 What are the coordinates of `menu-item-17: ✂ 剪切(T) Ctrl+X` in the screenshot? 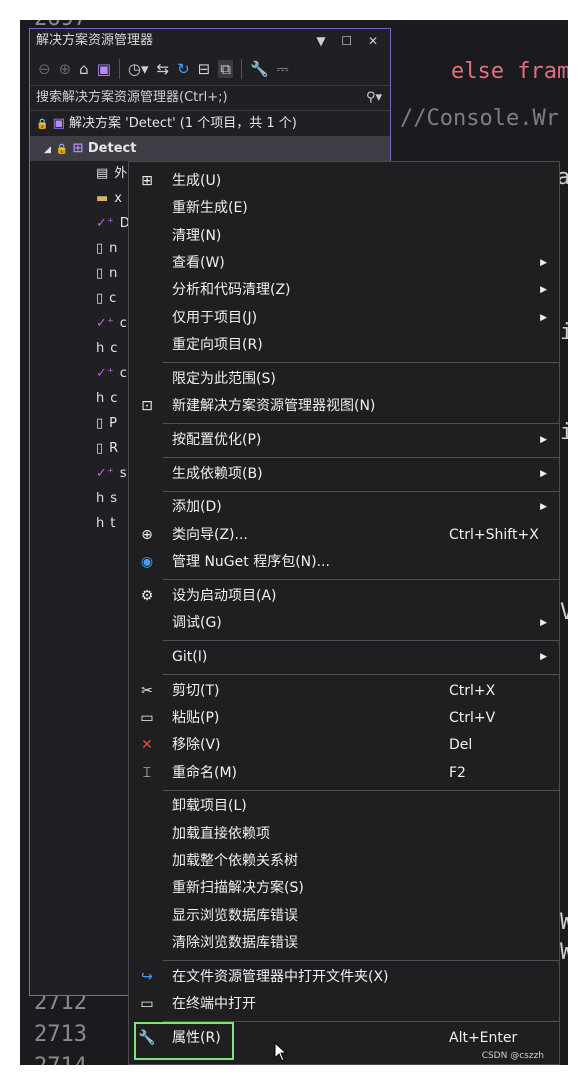 It's located at (344, 691).